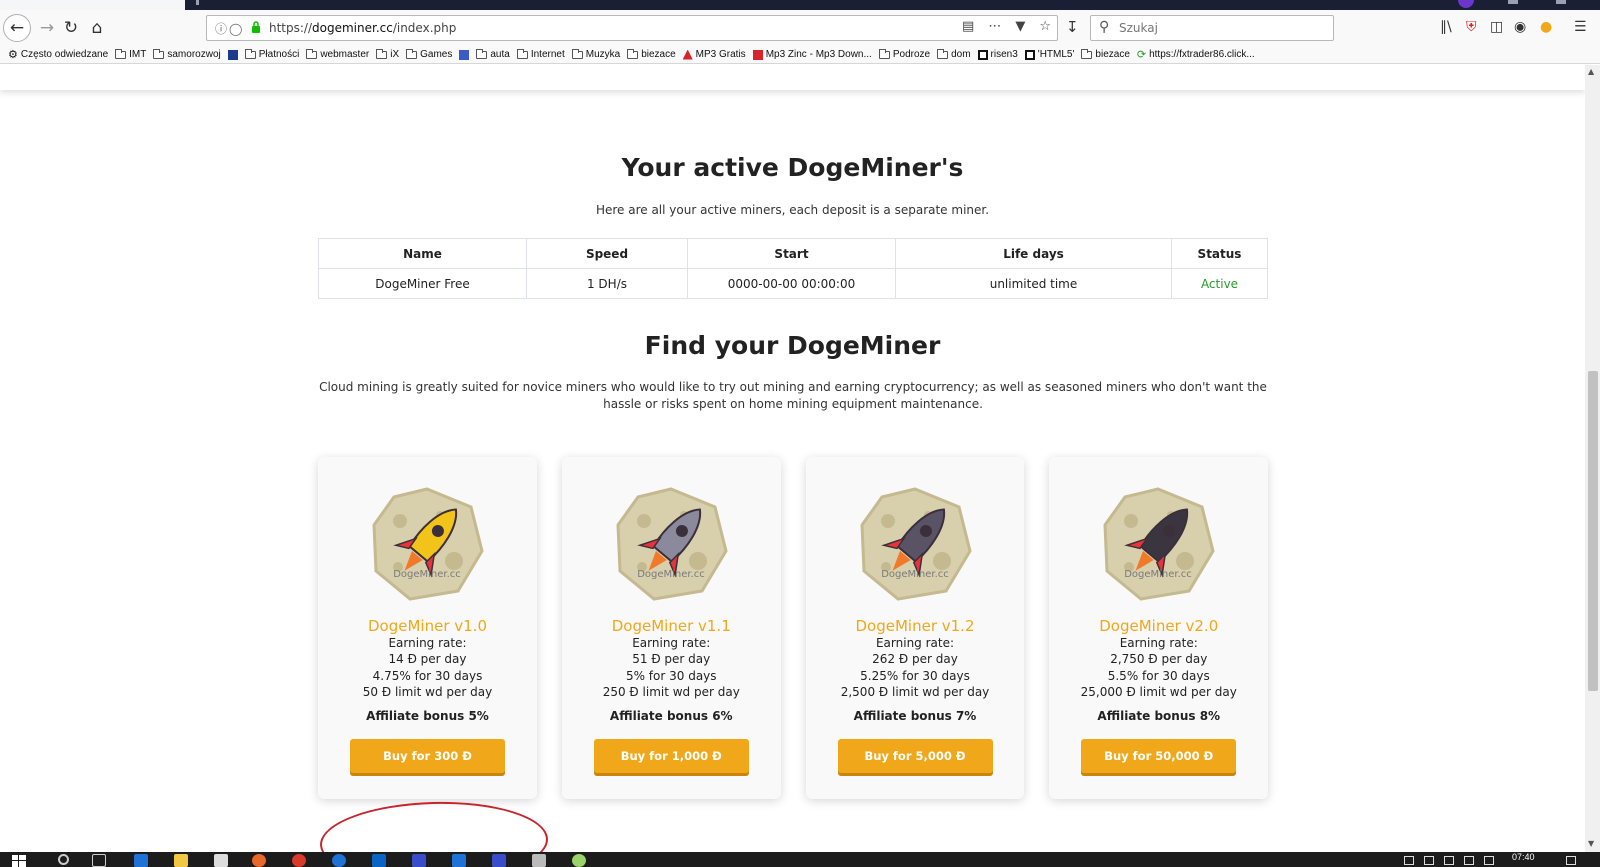  I want to click on bookmark-item: Podroze, so click(904, 54).